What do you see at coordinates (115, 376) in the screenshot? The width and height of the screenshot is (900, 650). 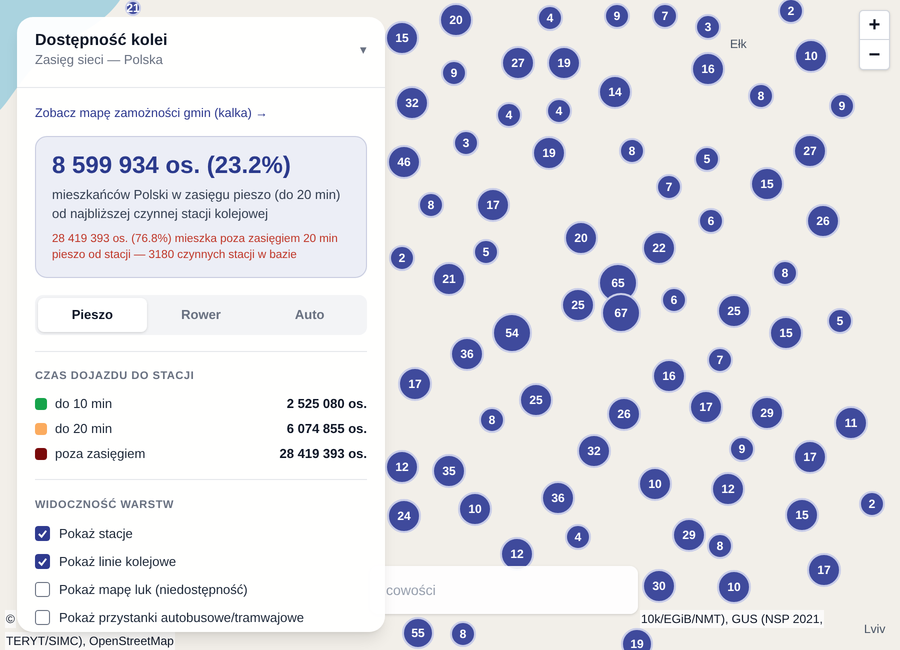 I see `section-heading: CZAS DOJAZDU DO STACJI` at bounding box center [115, 376].